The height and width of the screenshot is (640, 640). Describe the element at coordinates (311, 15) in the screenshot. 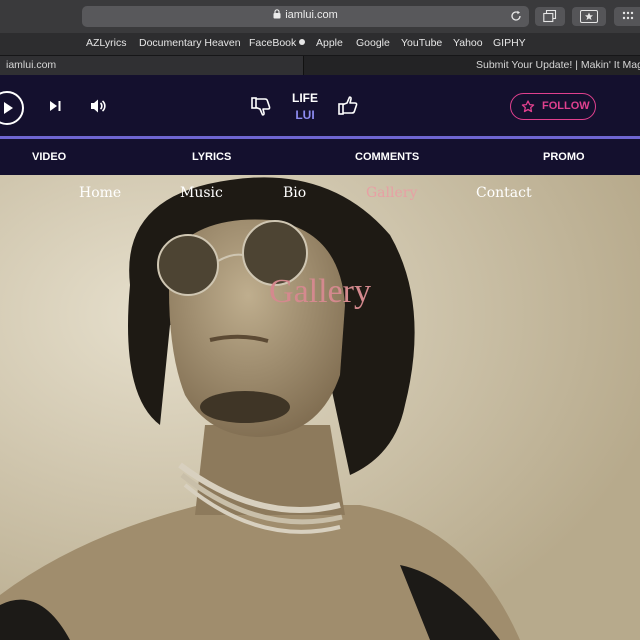

I see `url-text: iamlui.com` at that location.